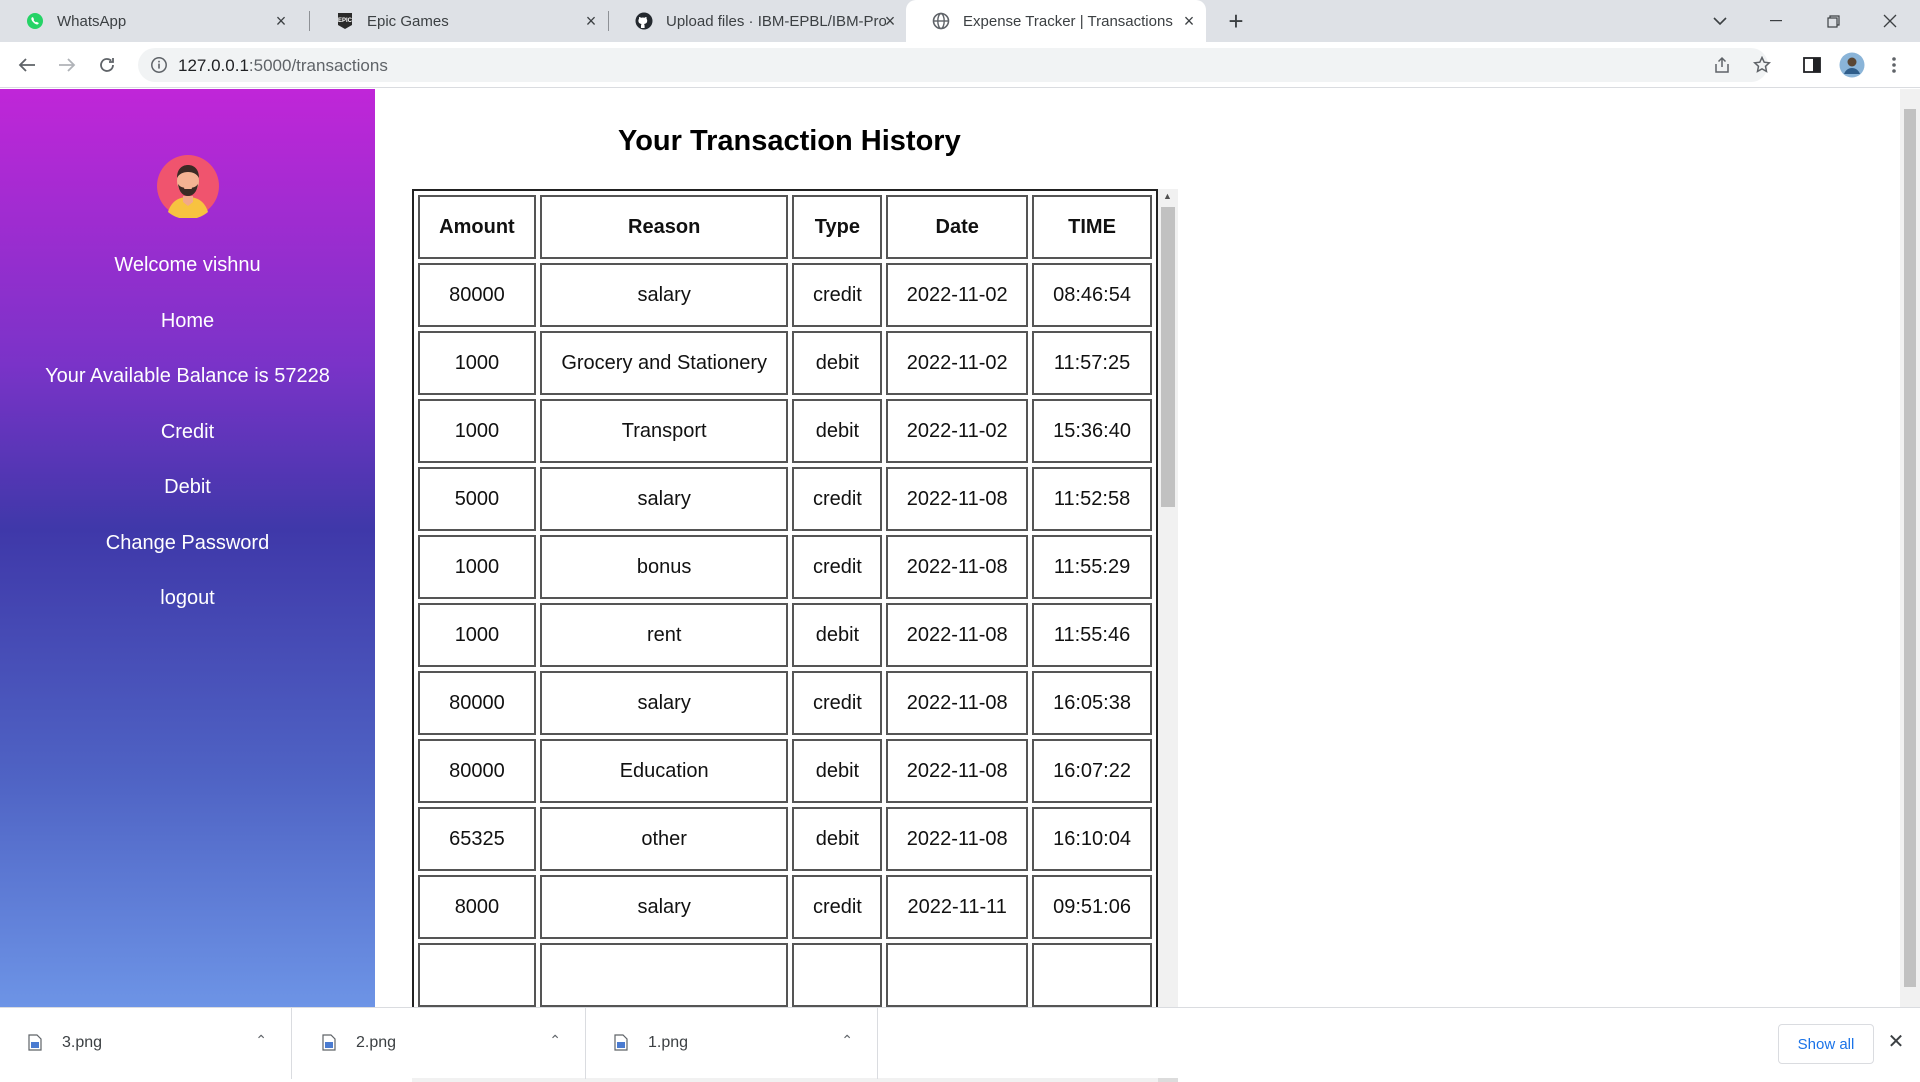 The height and width of the screenshot is (1082, 1920). I want to click on minimize-button, so click(1776, 21).